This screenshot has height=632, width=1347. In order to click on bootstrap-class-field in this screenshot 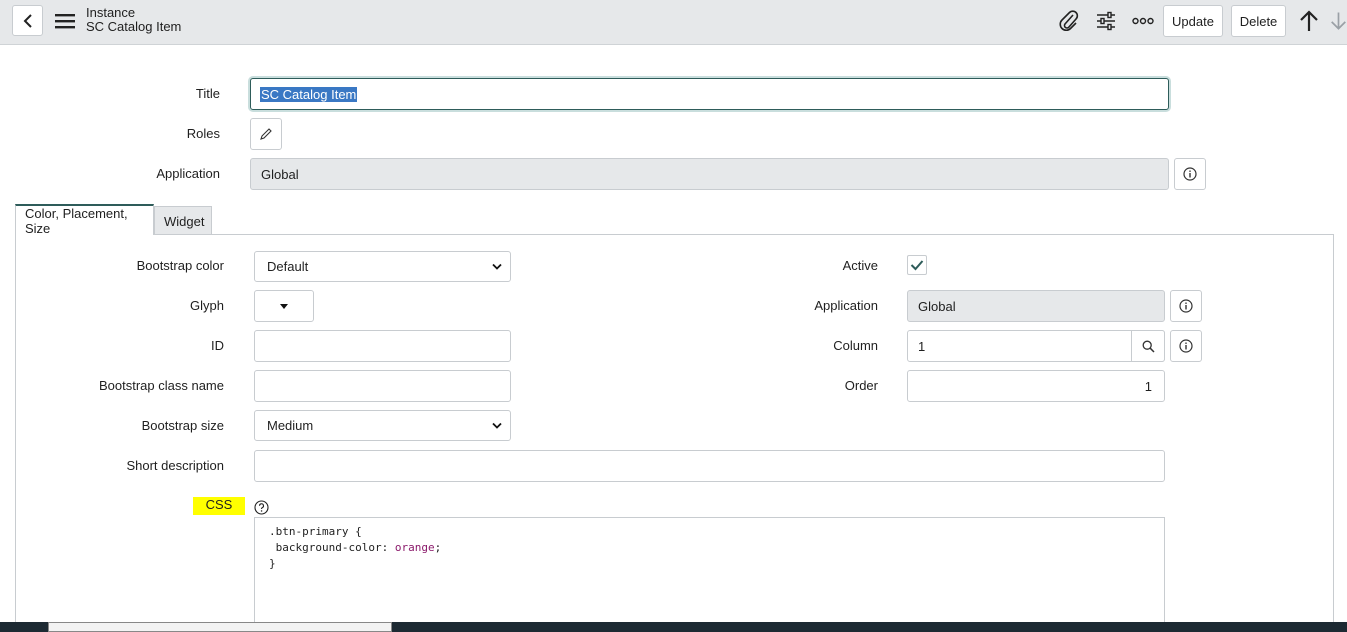, I will do `click(382, 386)`.